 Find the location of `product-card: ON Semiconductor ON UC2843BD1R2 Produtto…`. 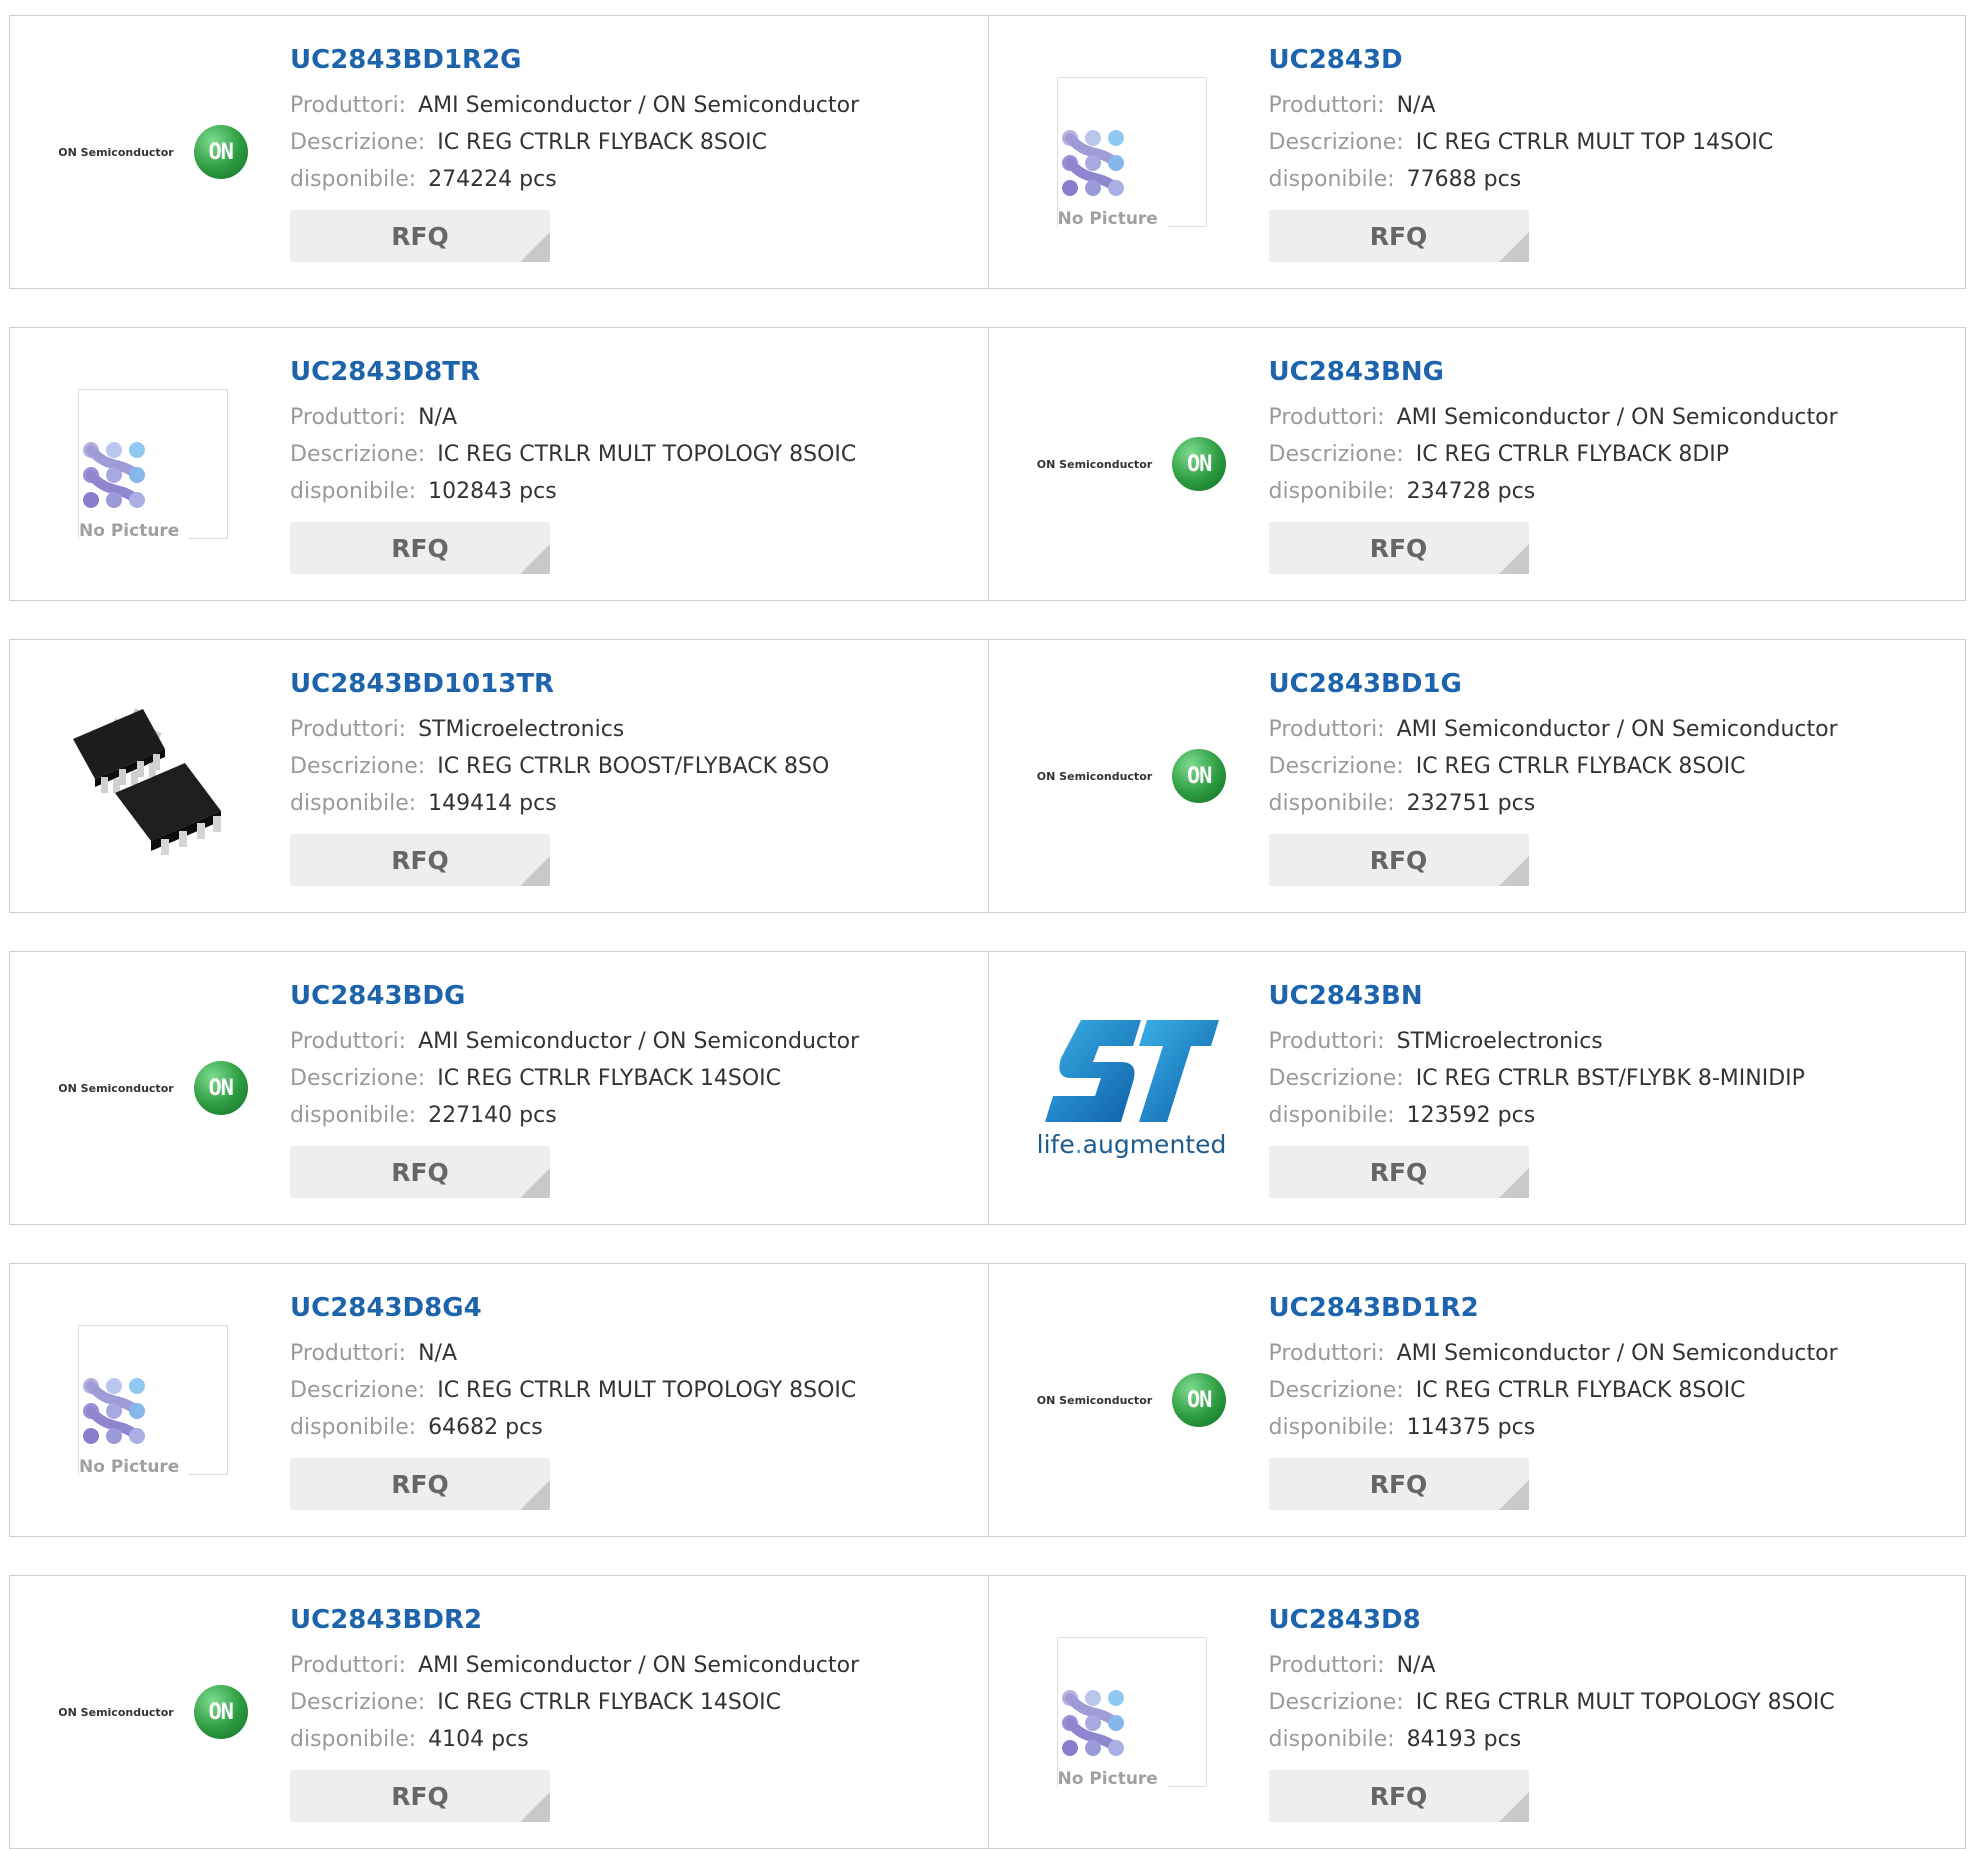

product-card: ON Semiconductor ON UC2843BD1R2 Produtto… is located at coordinates (1476, 1400).